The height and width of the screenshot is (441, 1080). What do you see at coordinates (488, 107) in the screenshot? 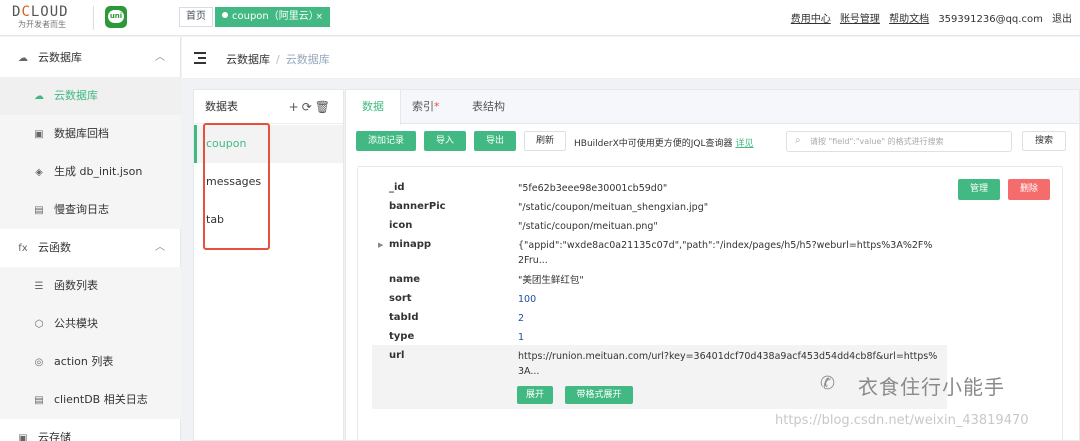
I see `tab-schema: 表结构` at bounding box center [488, 107].